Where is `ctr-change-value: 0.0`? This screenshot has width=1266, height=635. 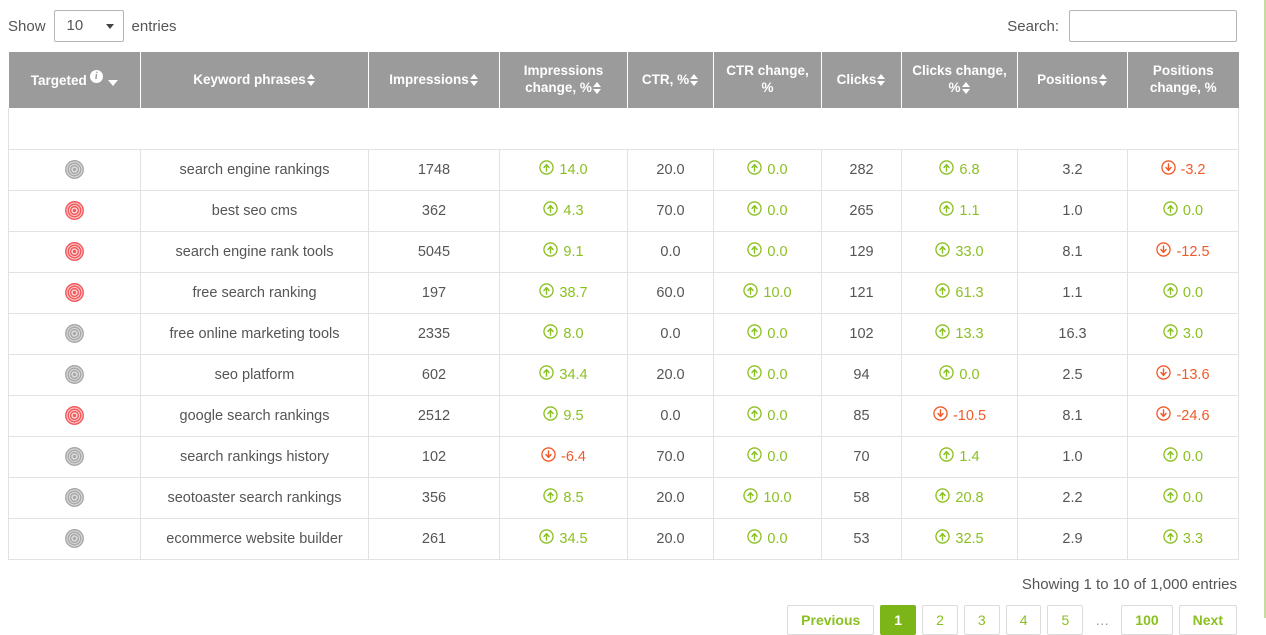
ctr-change-value: 0.0 is located at coordinates (777, 333).